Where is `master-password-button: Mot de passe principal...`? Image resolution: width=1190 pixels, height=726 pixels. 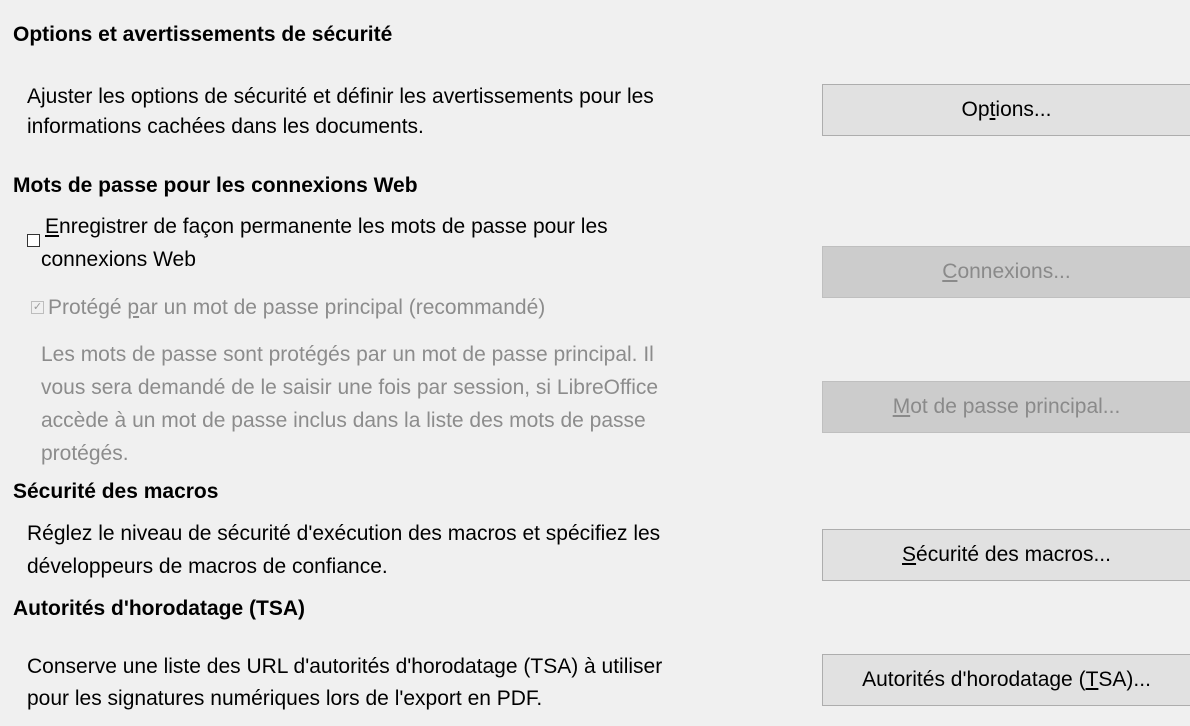 master-password-button: Mot de passe principal... is located at coordinates (1006, 407).